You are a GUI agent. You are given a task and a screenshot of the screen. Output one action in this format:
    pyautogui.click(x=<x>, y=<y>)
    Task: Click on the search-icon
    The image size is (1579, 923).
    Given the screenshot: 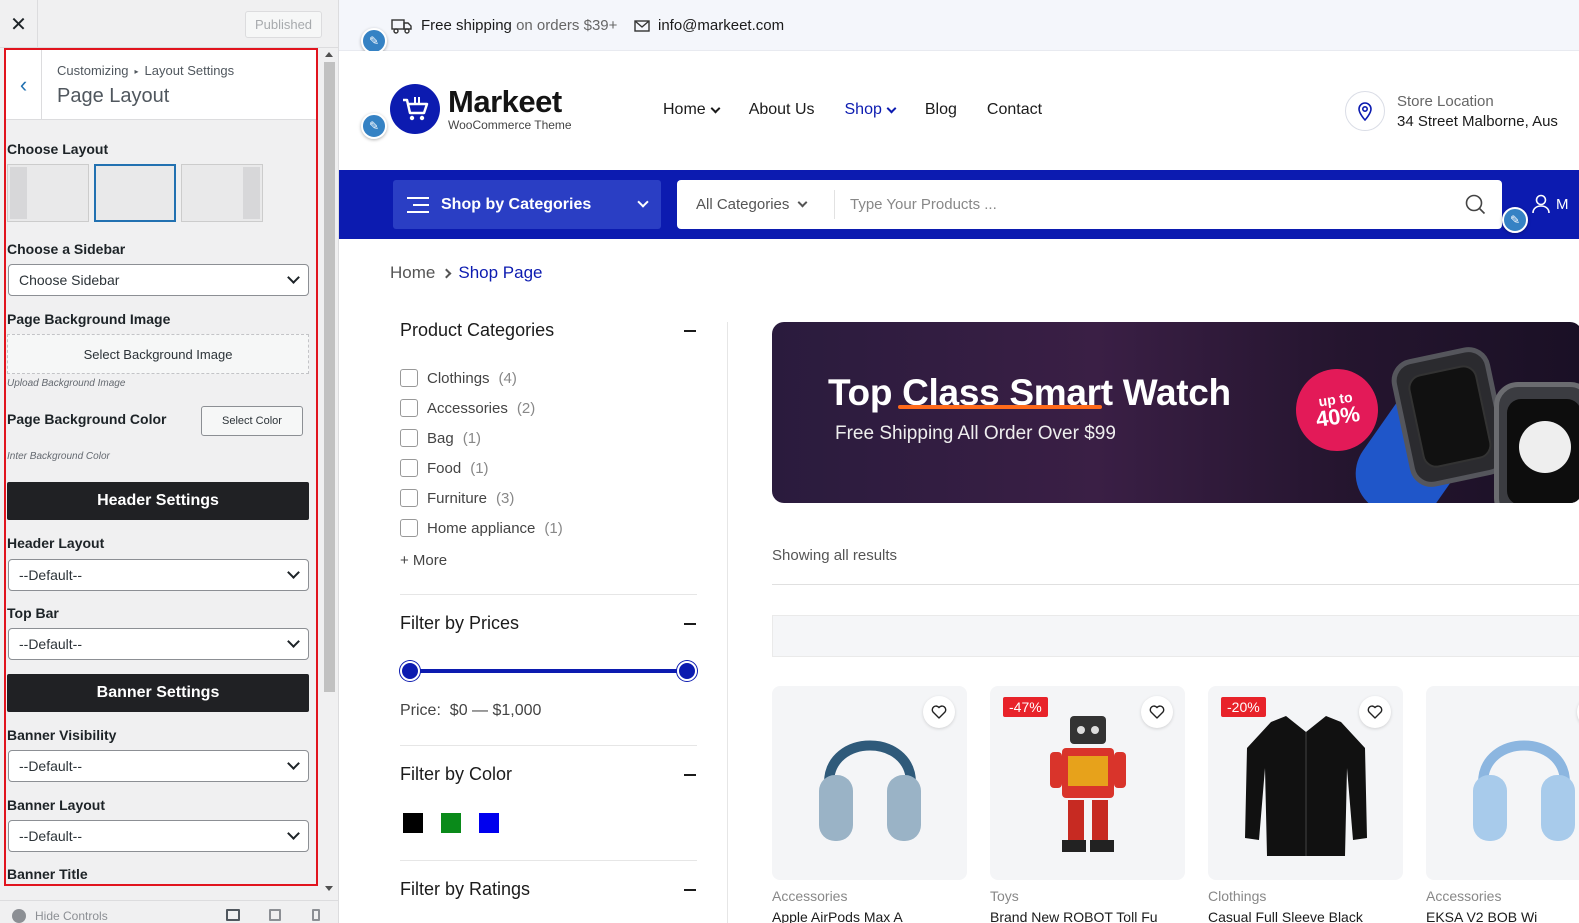 What is the action you would take?
    pyautogui.click(x=1475, y=204)
    